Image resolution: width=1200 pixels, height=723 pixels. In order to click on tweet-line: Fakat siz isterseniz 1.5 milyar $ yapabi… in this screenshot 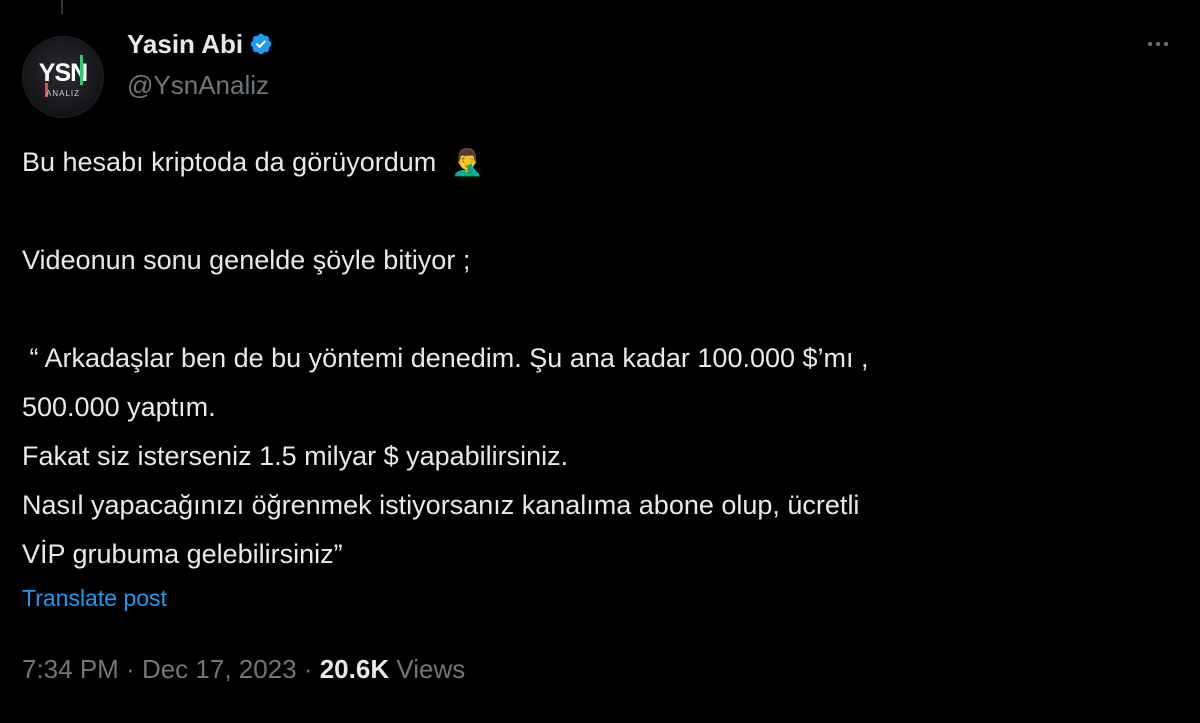, I will do `click(295, 456)`.